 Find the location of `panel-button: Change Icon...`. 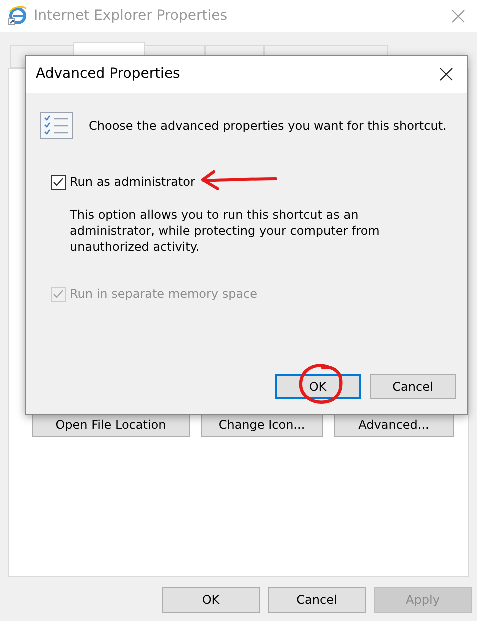

panel-button: Change Icon... is located at coordinates (262, 425).